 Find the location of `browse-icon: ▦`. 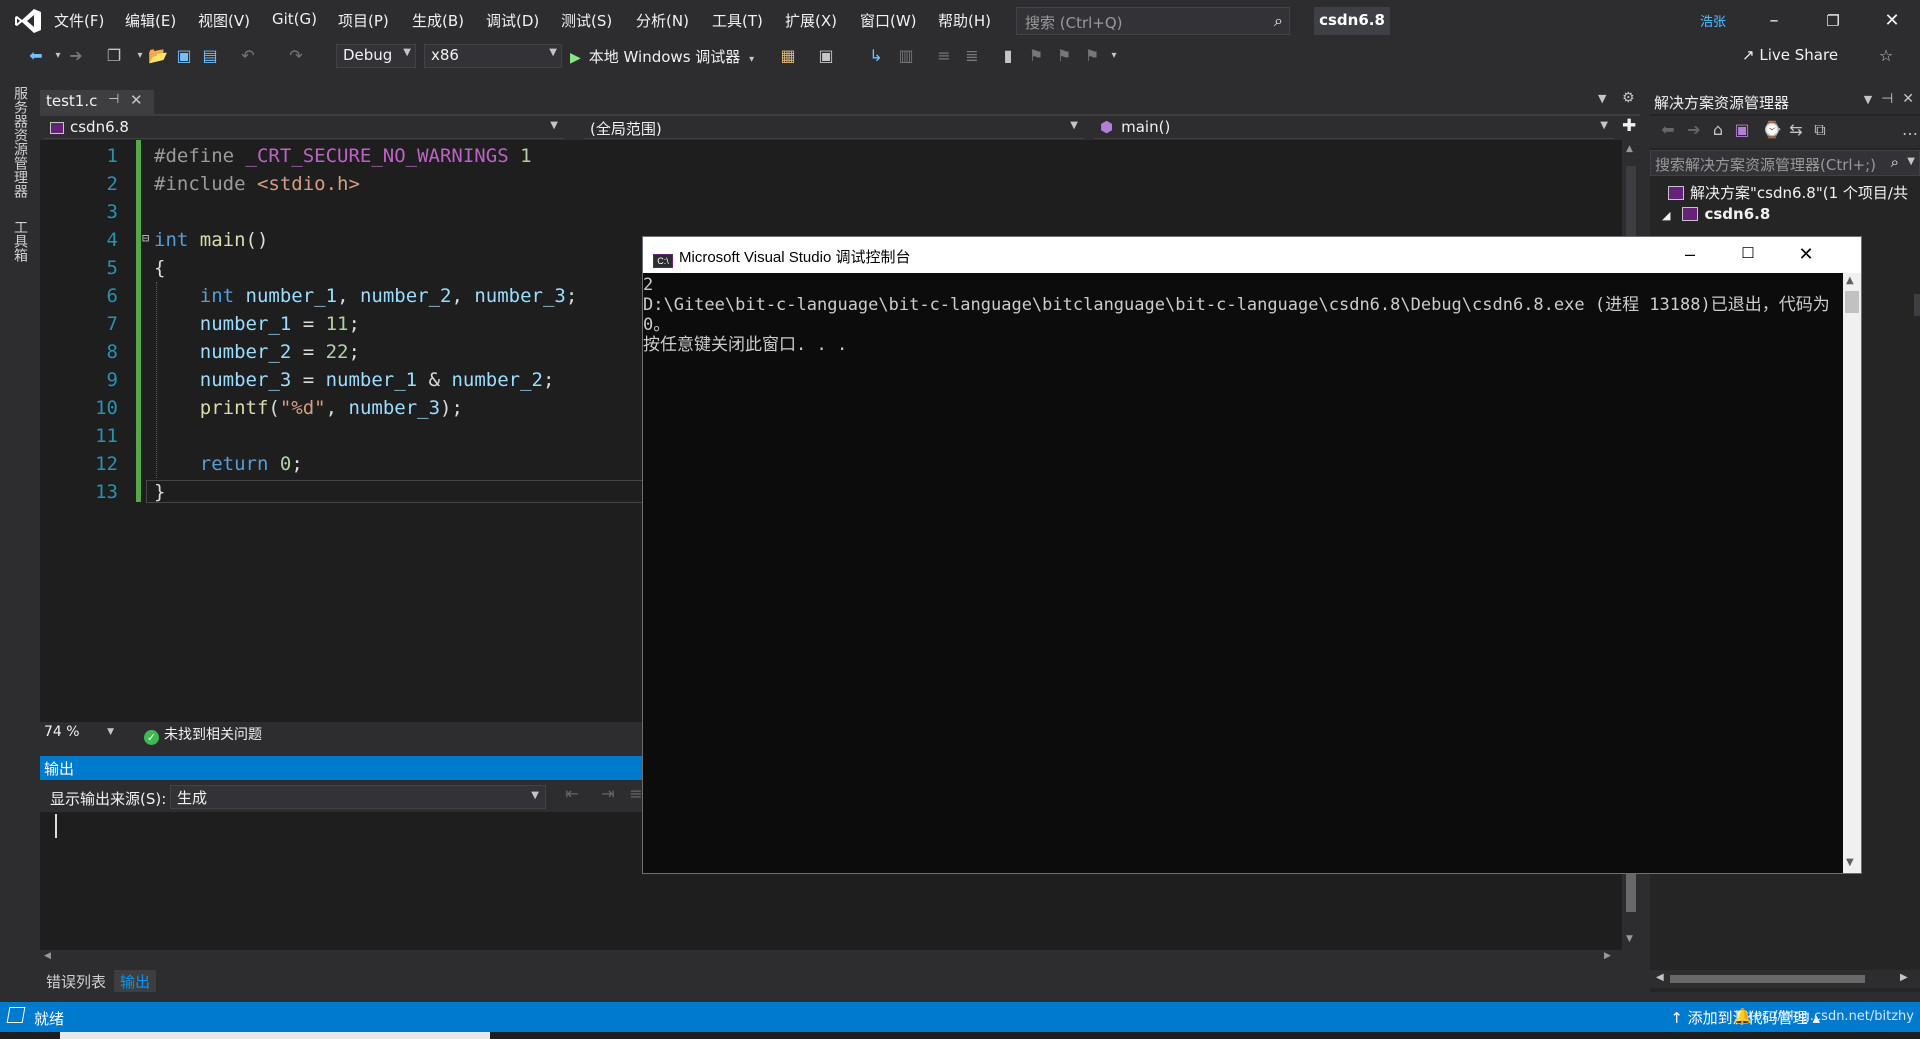

browse-icon: ▦ is located at coordinates (788, 56).